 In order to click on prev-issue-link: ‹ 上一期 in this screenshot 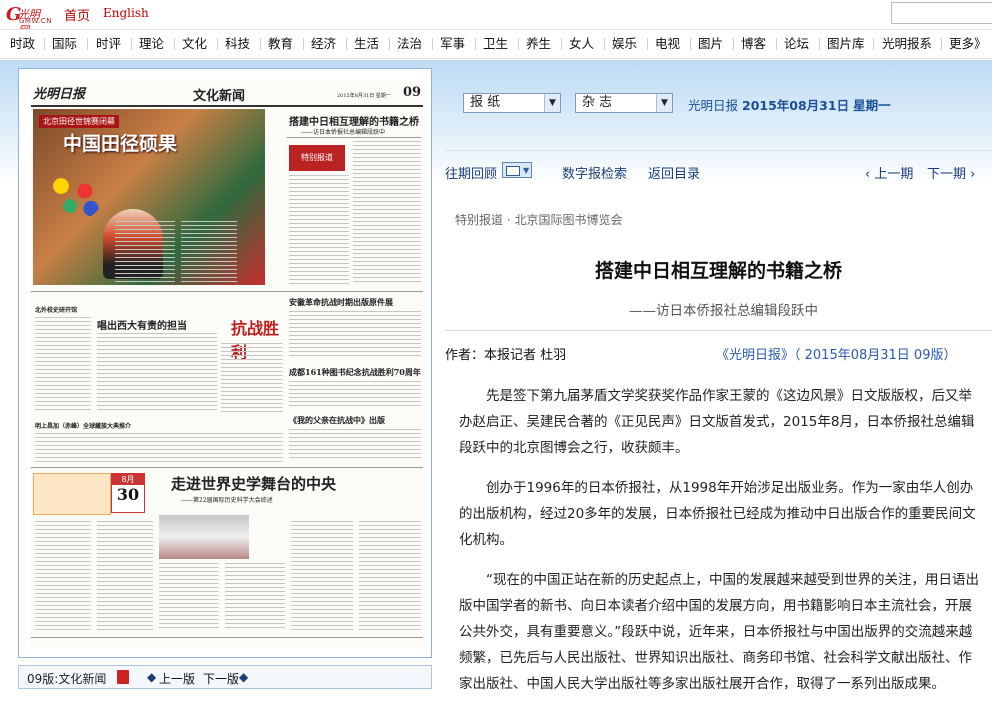, I will do `click(889, 172)`.